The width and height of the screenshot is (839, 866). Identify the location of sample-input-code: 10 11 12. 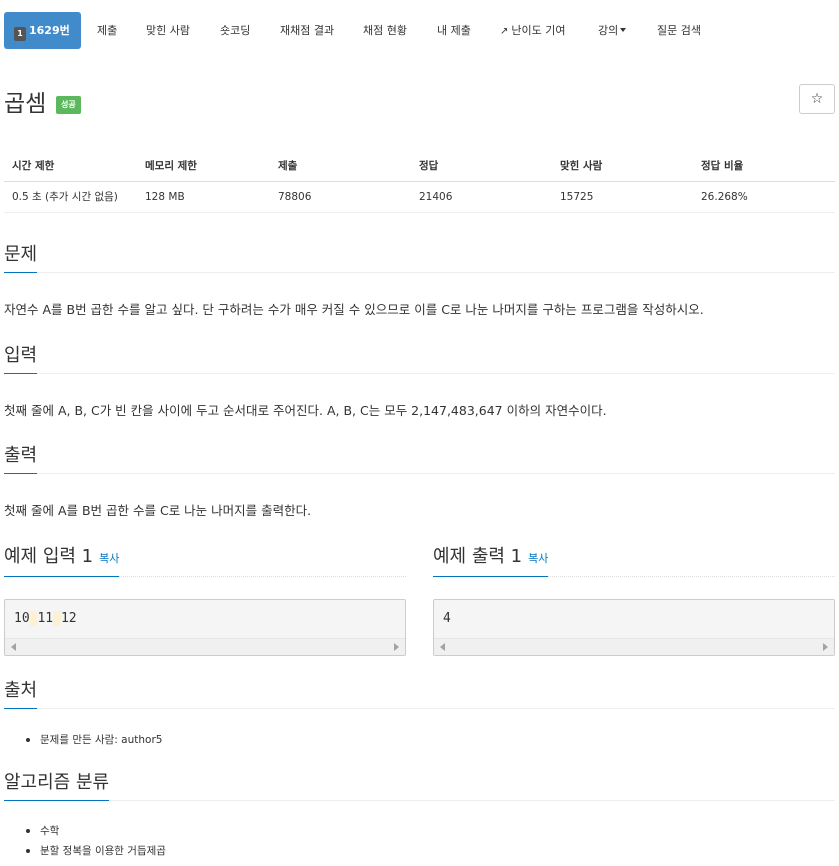
(45, 618).